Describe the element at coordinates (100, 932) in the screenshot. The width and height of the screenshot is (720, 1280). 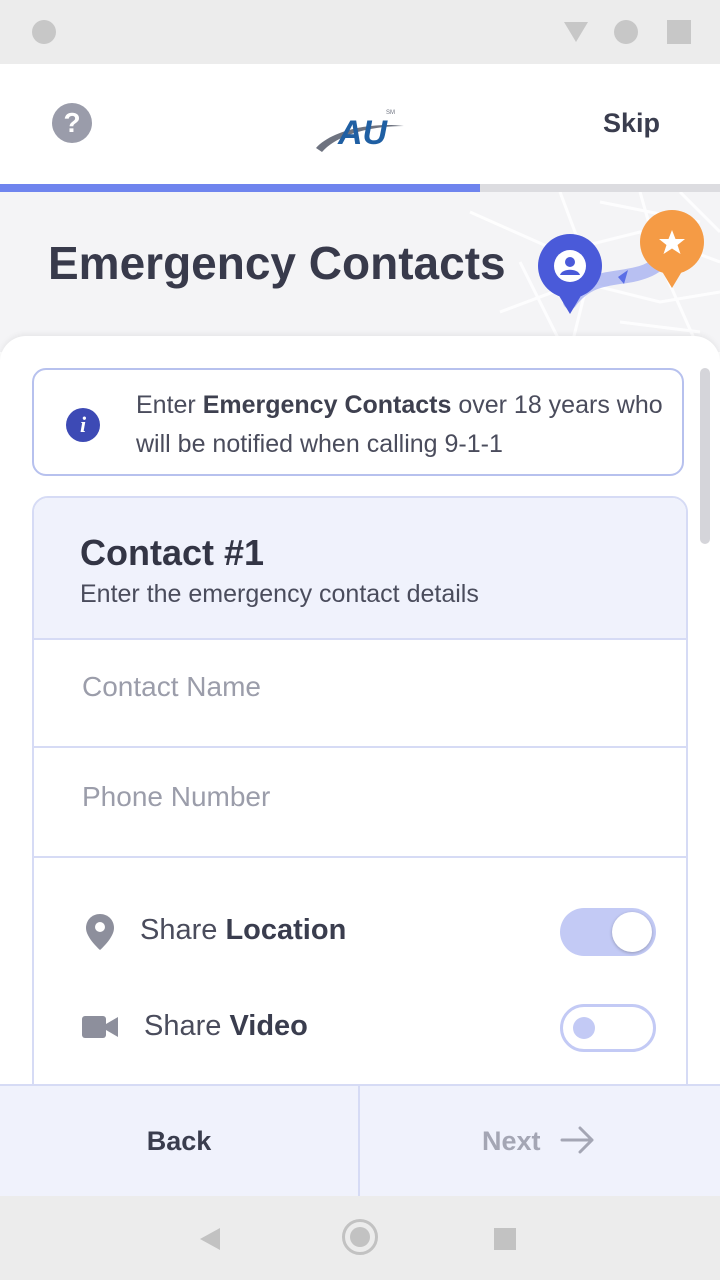
I see `location-pin-icon` at that location.